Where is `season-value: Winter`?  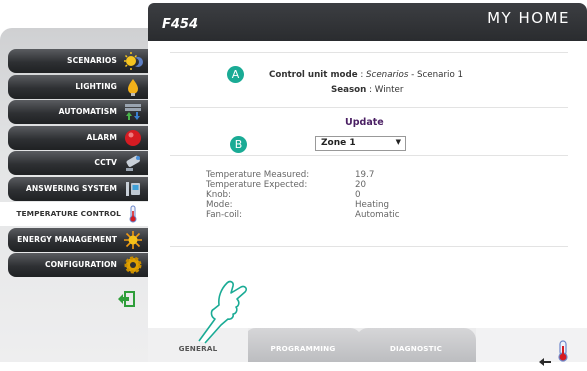
season-value: Winter is located at coordinates (389, 90).